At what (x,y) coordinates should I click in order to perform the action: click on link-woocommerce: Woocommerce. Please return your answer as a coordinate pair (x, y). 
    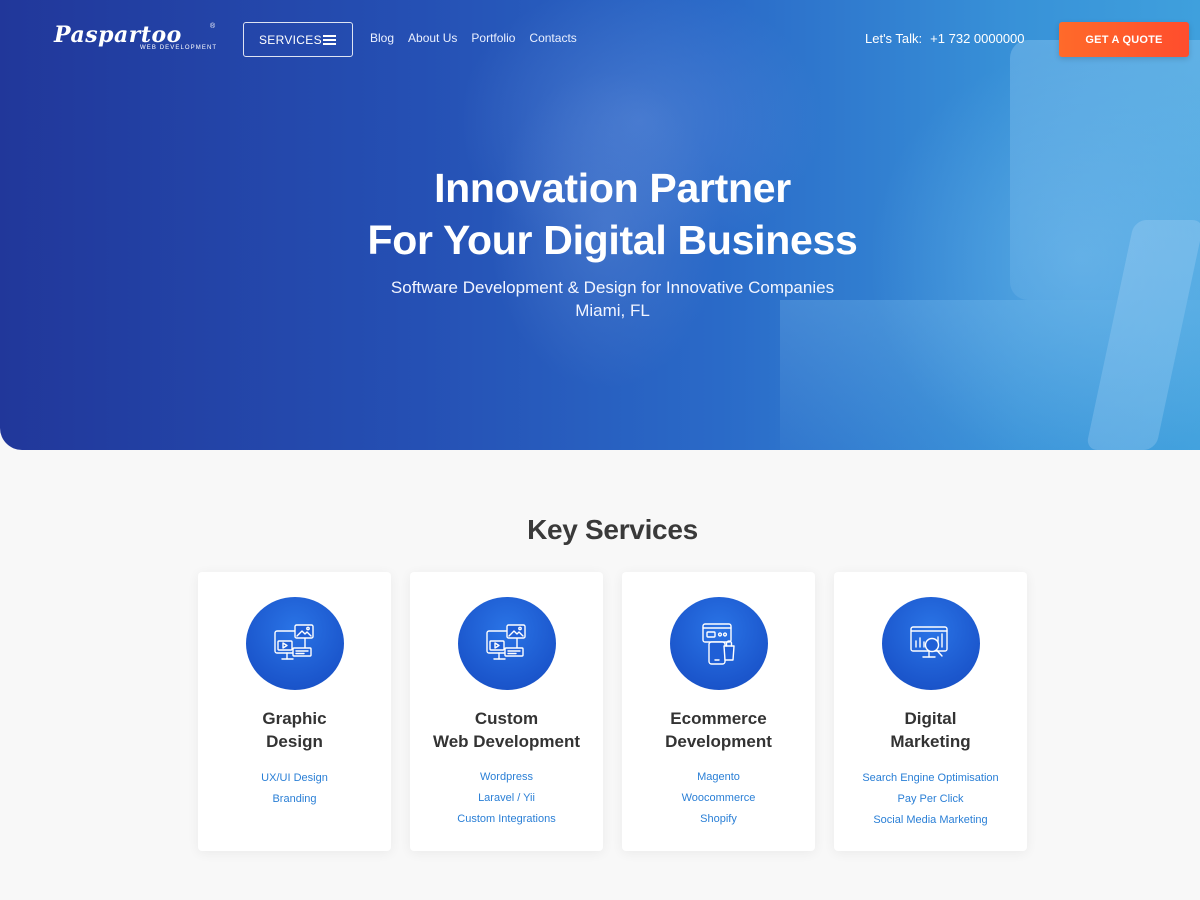
    Looking at the image, I should click on (718, 798).